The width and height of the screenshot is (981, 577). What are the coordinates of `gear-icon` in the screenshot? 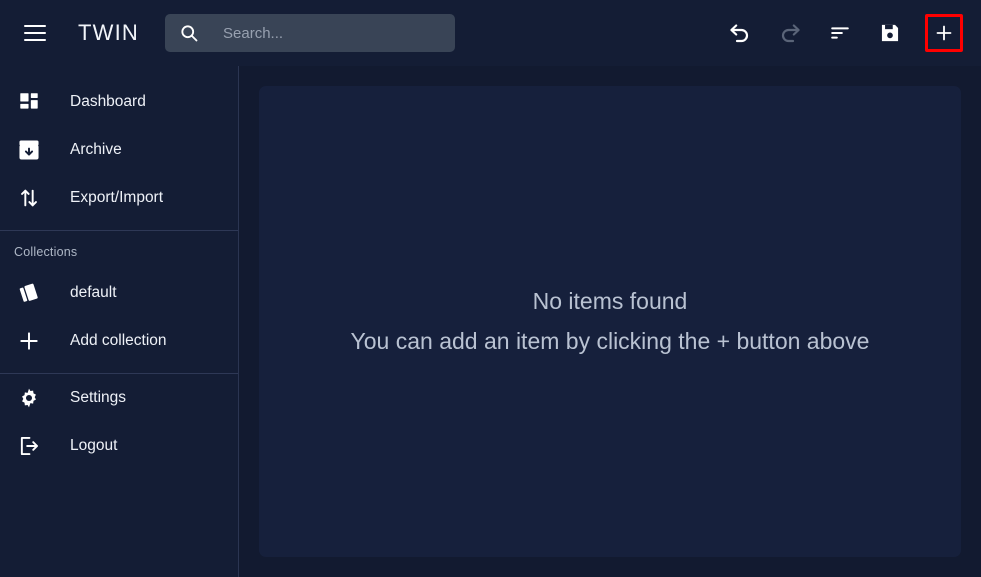 It's located at (29, 398).